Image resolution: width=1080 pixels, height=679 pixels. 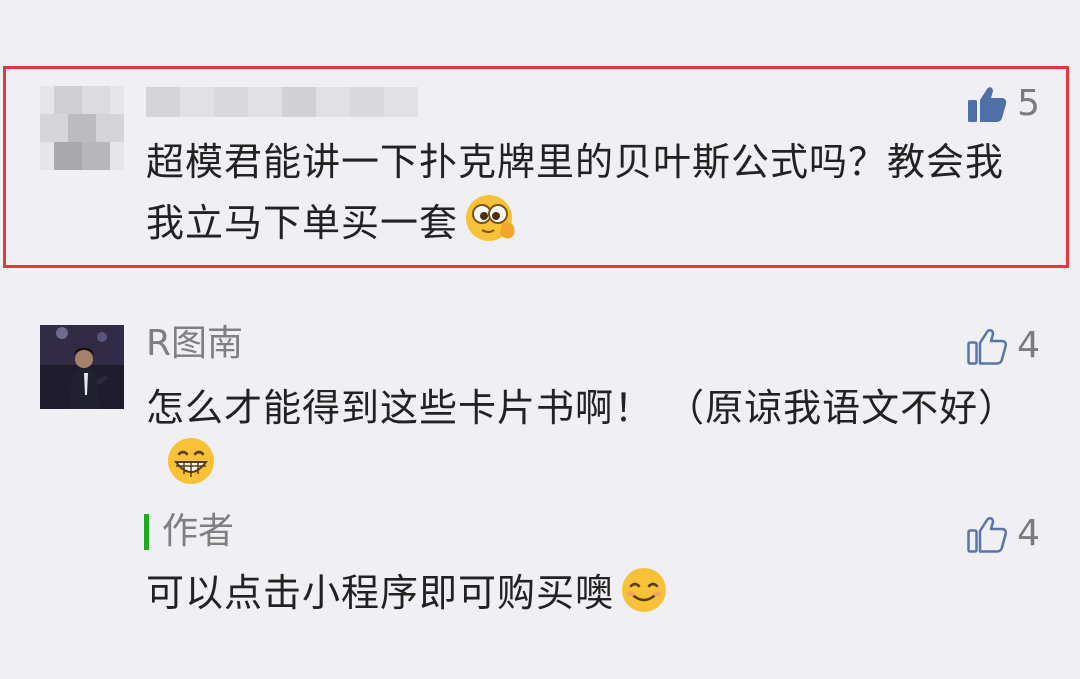 I want to click on avatar-blurred, so click(x=82, y=128).